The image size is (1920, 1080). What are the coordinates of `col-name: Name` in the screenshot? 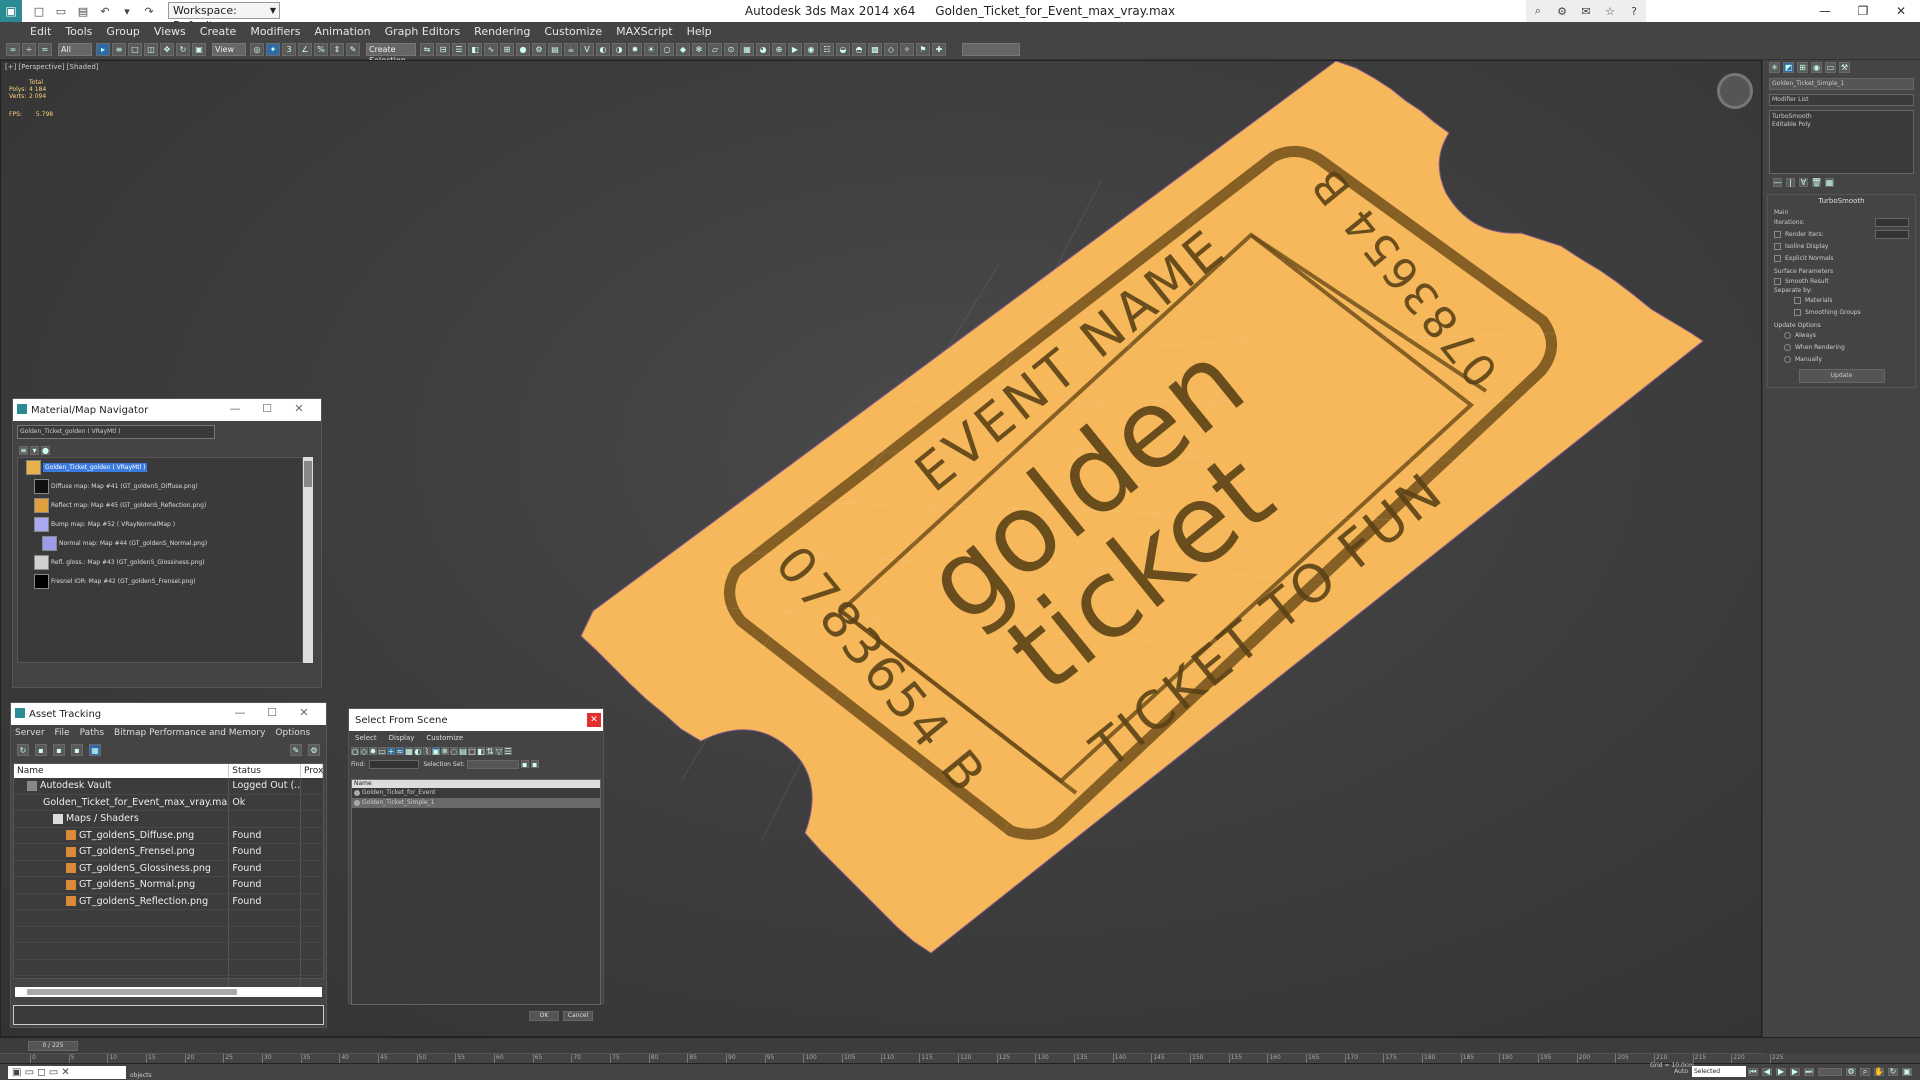 It's located at (122, 771).